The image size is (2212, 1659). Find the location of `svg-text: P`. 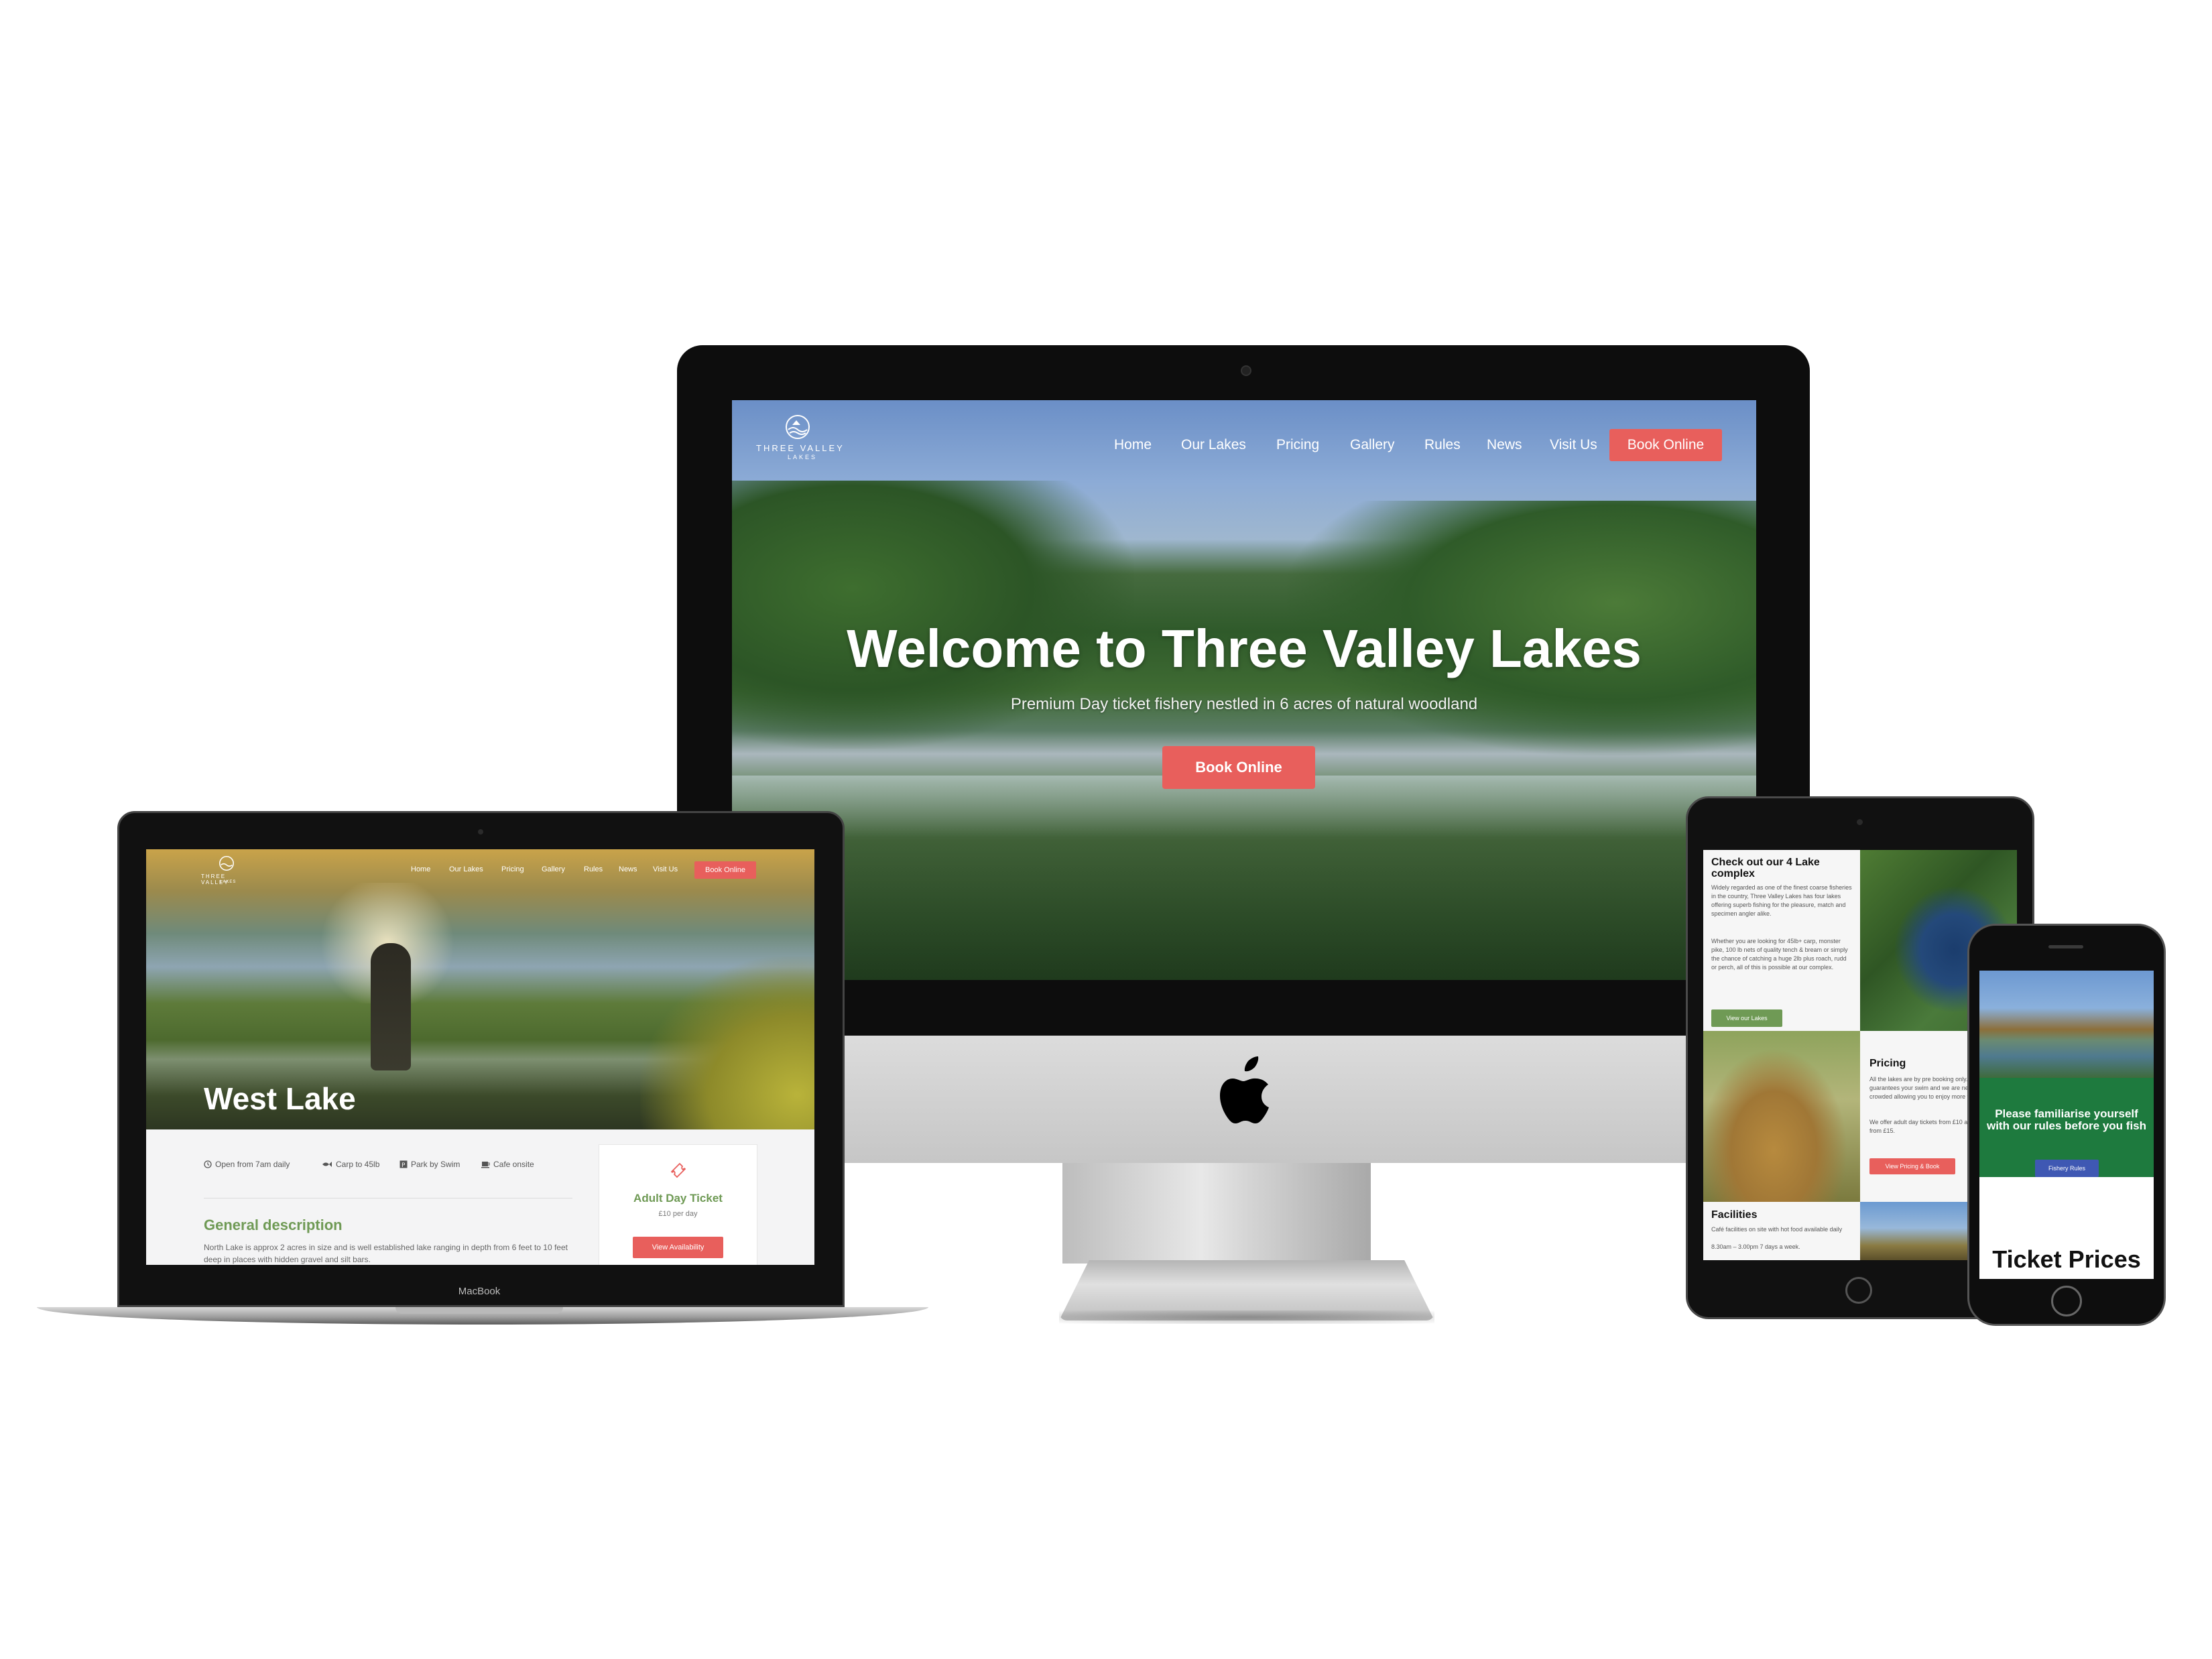

svg-text: P is located at coordinates (404, 1165).